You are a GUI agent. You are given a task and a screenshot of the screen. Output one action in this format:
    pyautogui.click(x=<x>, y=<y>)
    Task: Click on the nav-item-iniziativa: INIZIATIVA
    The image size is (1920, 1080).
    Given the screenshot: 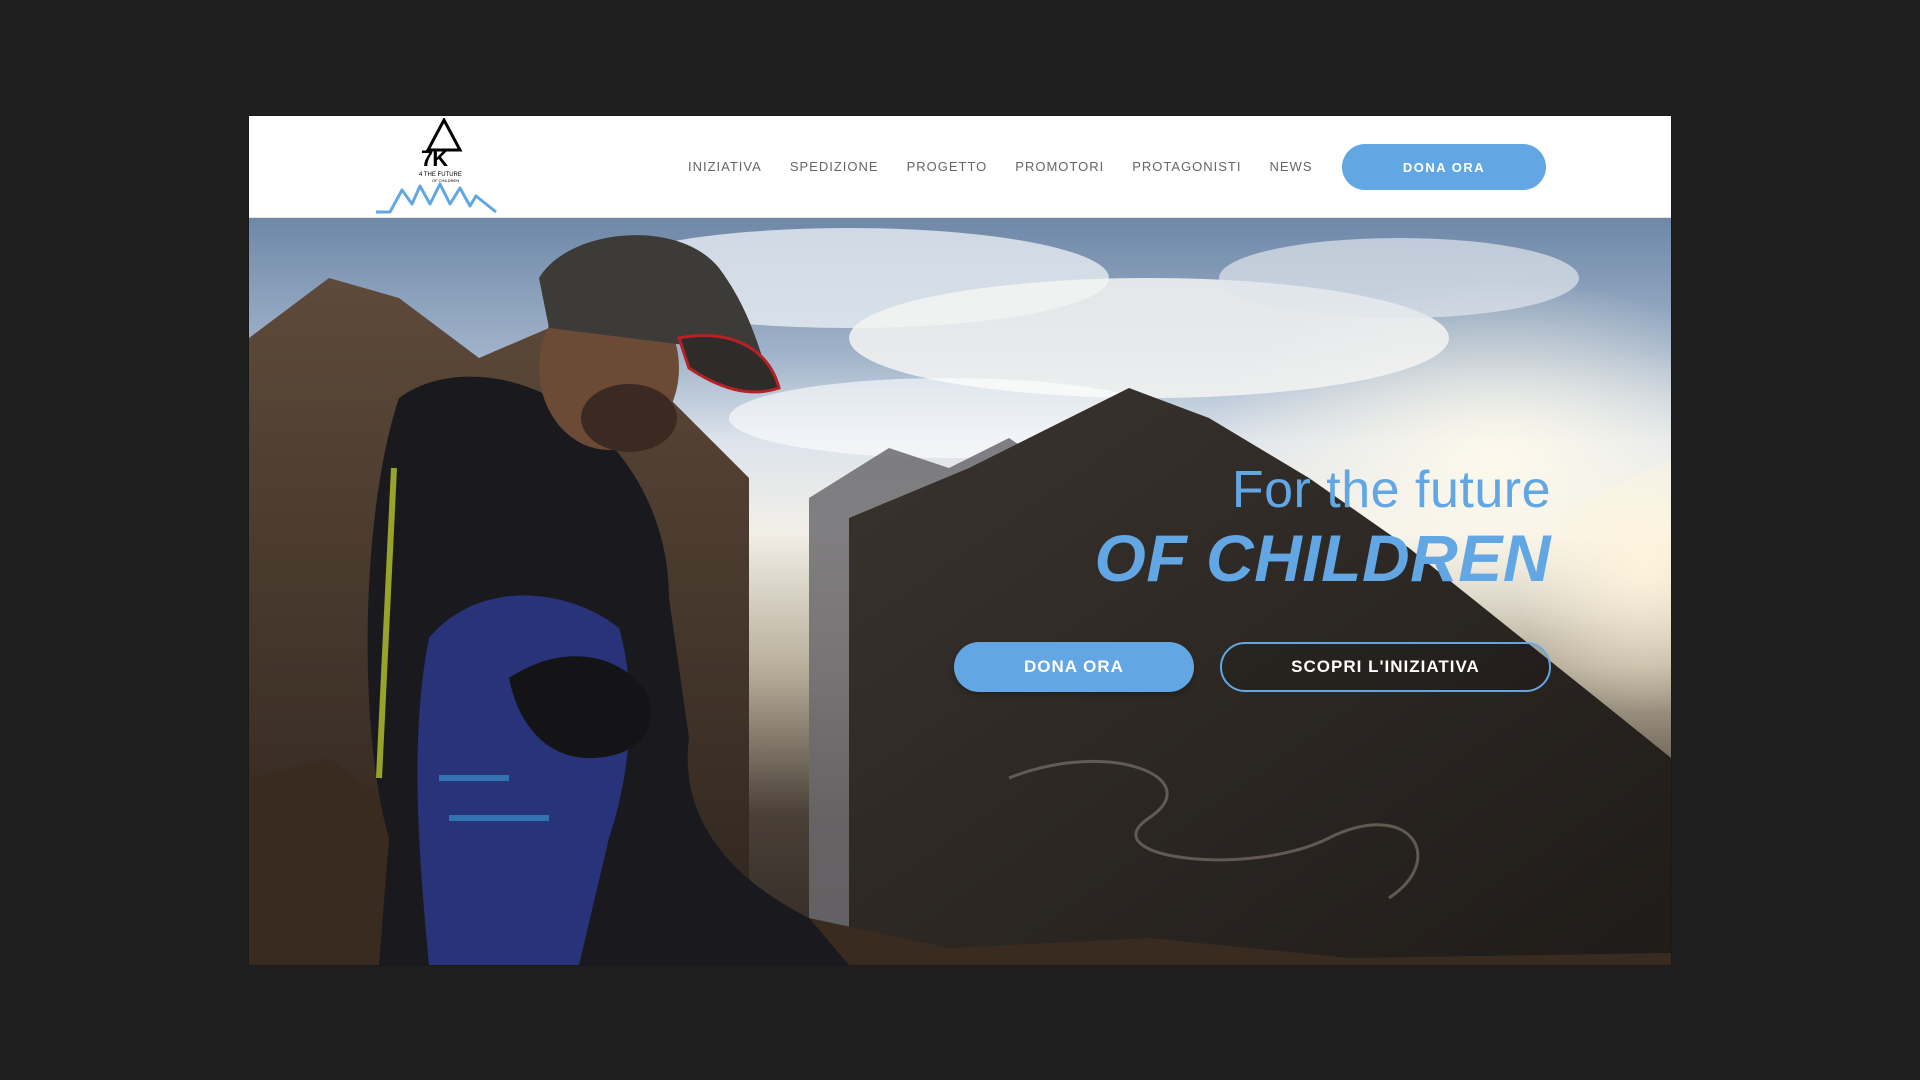 What is the action you would take?
    pyautogui.click(x=725, y=166)
    